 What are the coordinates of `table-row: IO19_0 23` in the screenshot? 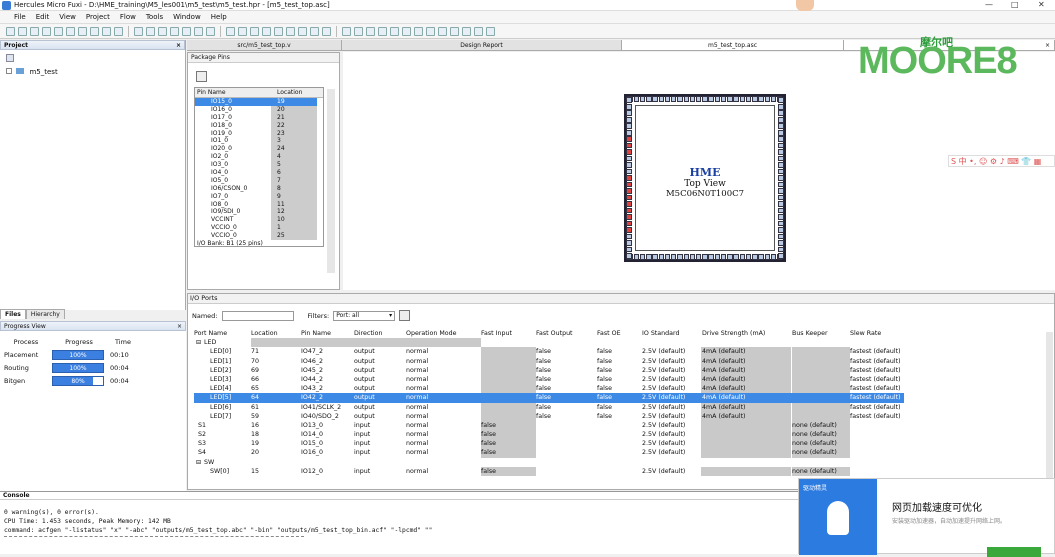 It's located at (259, 133).